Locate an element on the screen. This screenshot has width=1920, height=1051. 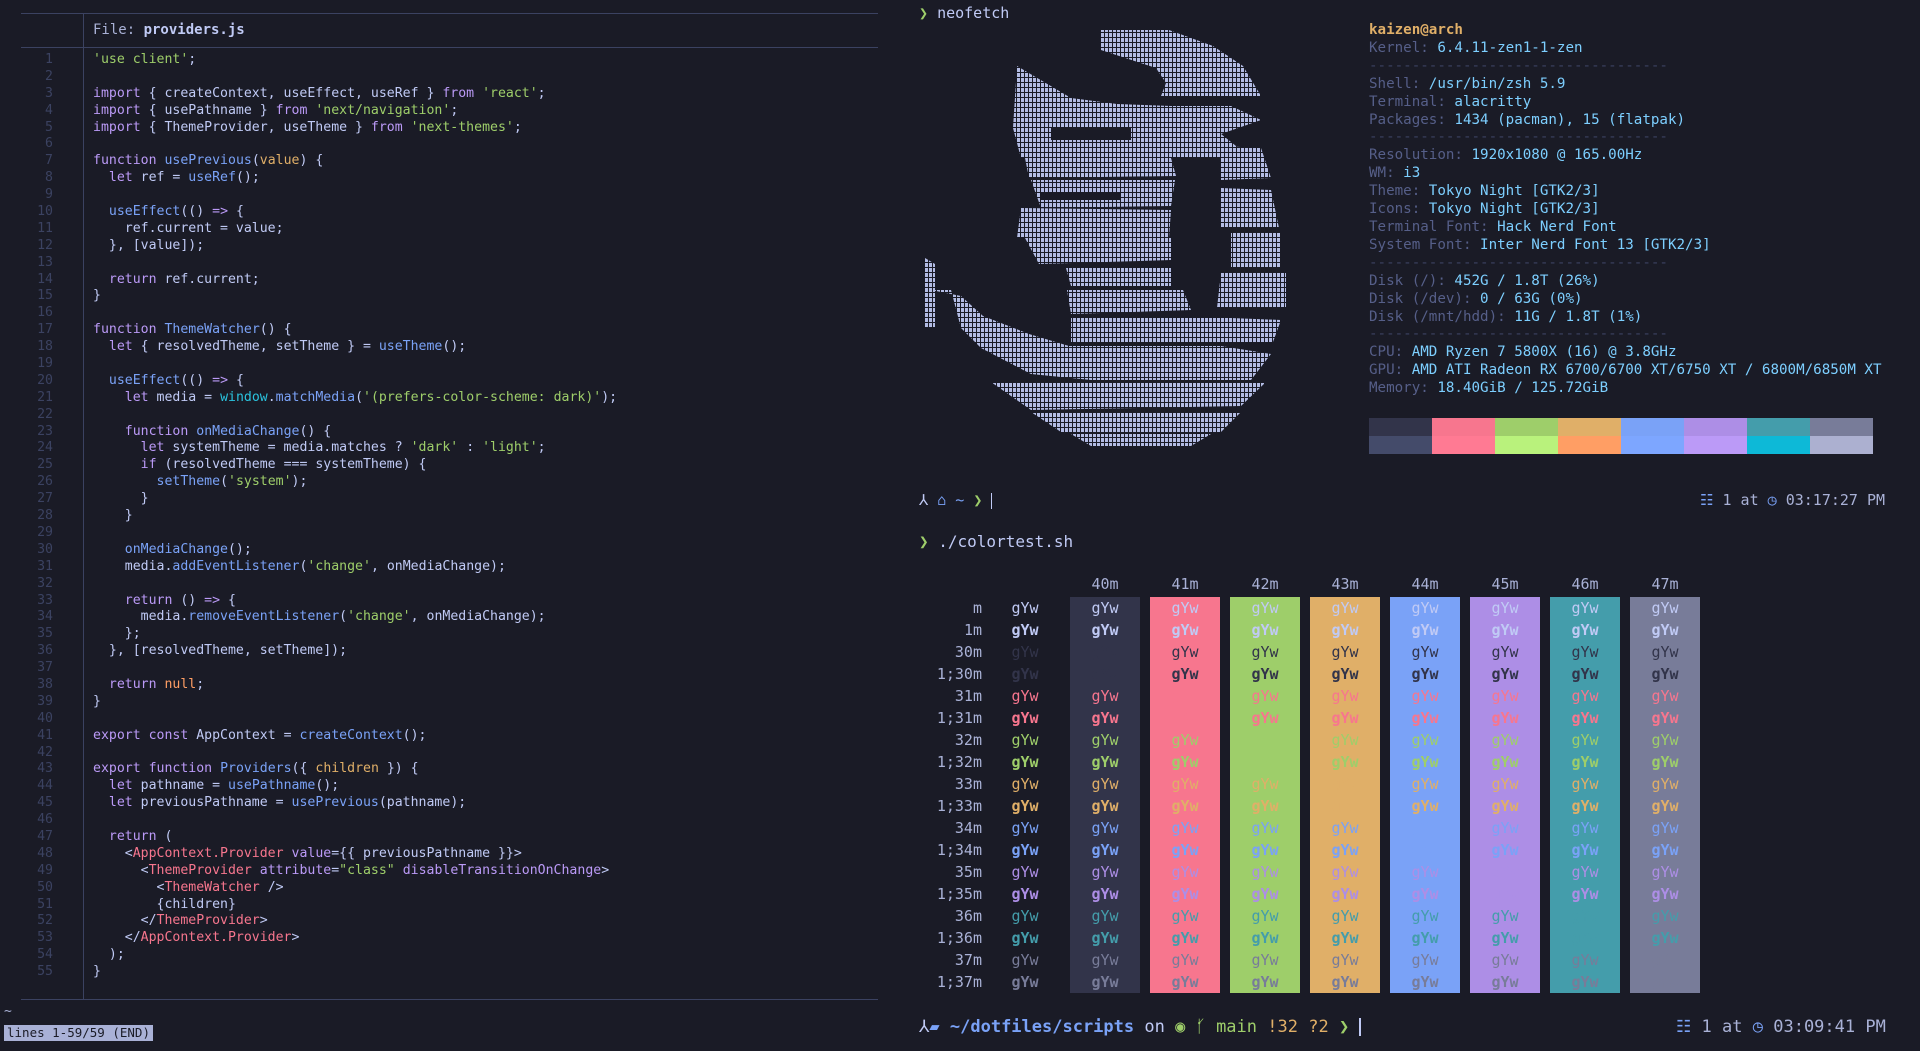
neofetch-key: Resolution: is located at coordinates (1420, 155).